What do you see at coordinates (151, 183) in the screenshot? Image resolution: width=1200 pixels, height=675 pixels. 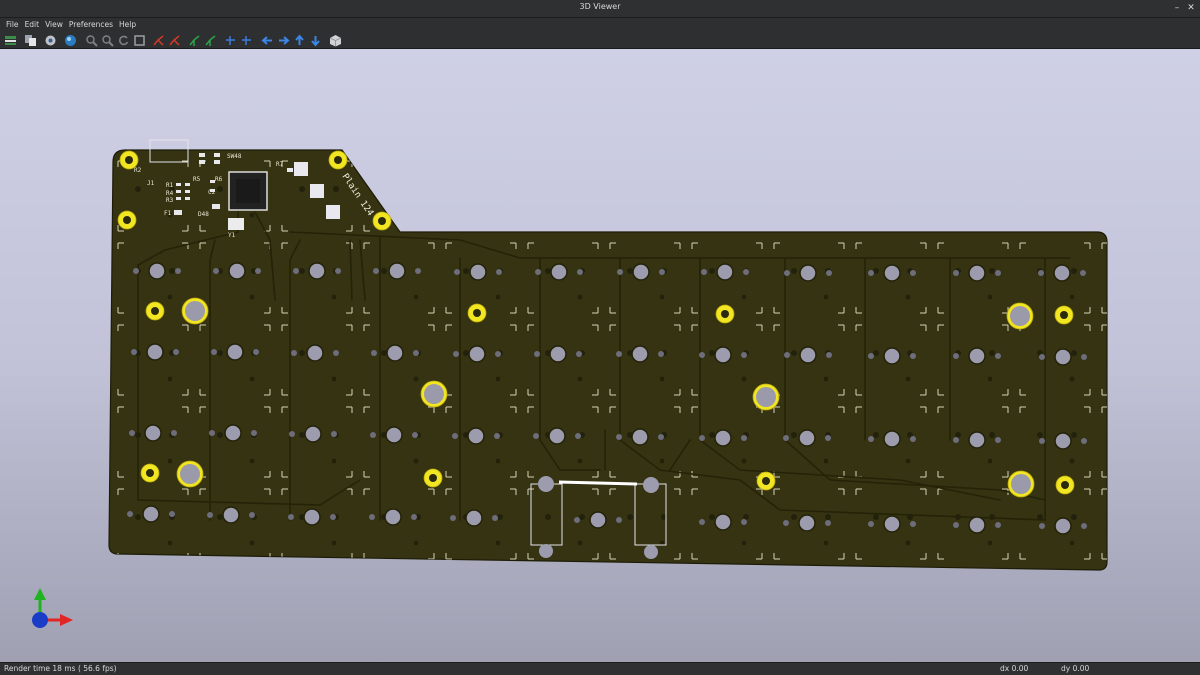 I see `label-j1: J1` at bounding box center [151, 183].